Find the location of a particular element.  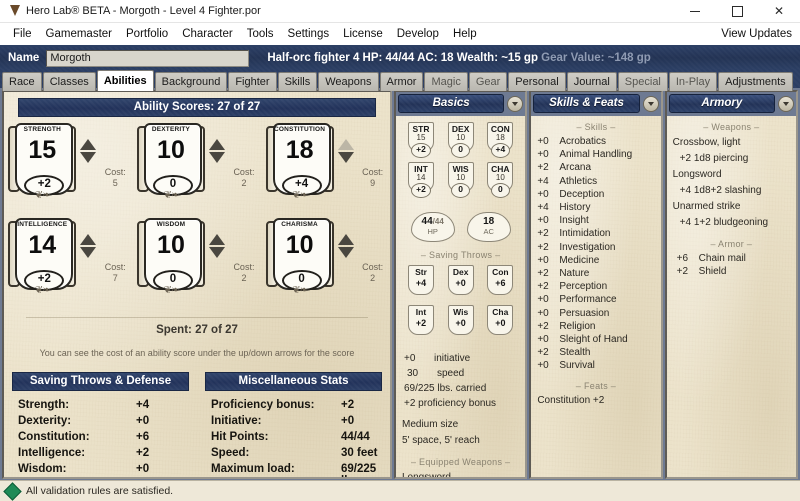

ability-stepper-strength is located at coordinates (88, 151).